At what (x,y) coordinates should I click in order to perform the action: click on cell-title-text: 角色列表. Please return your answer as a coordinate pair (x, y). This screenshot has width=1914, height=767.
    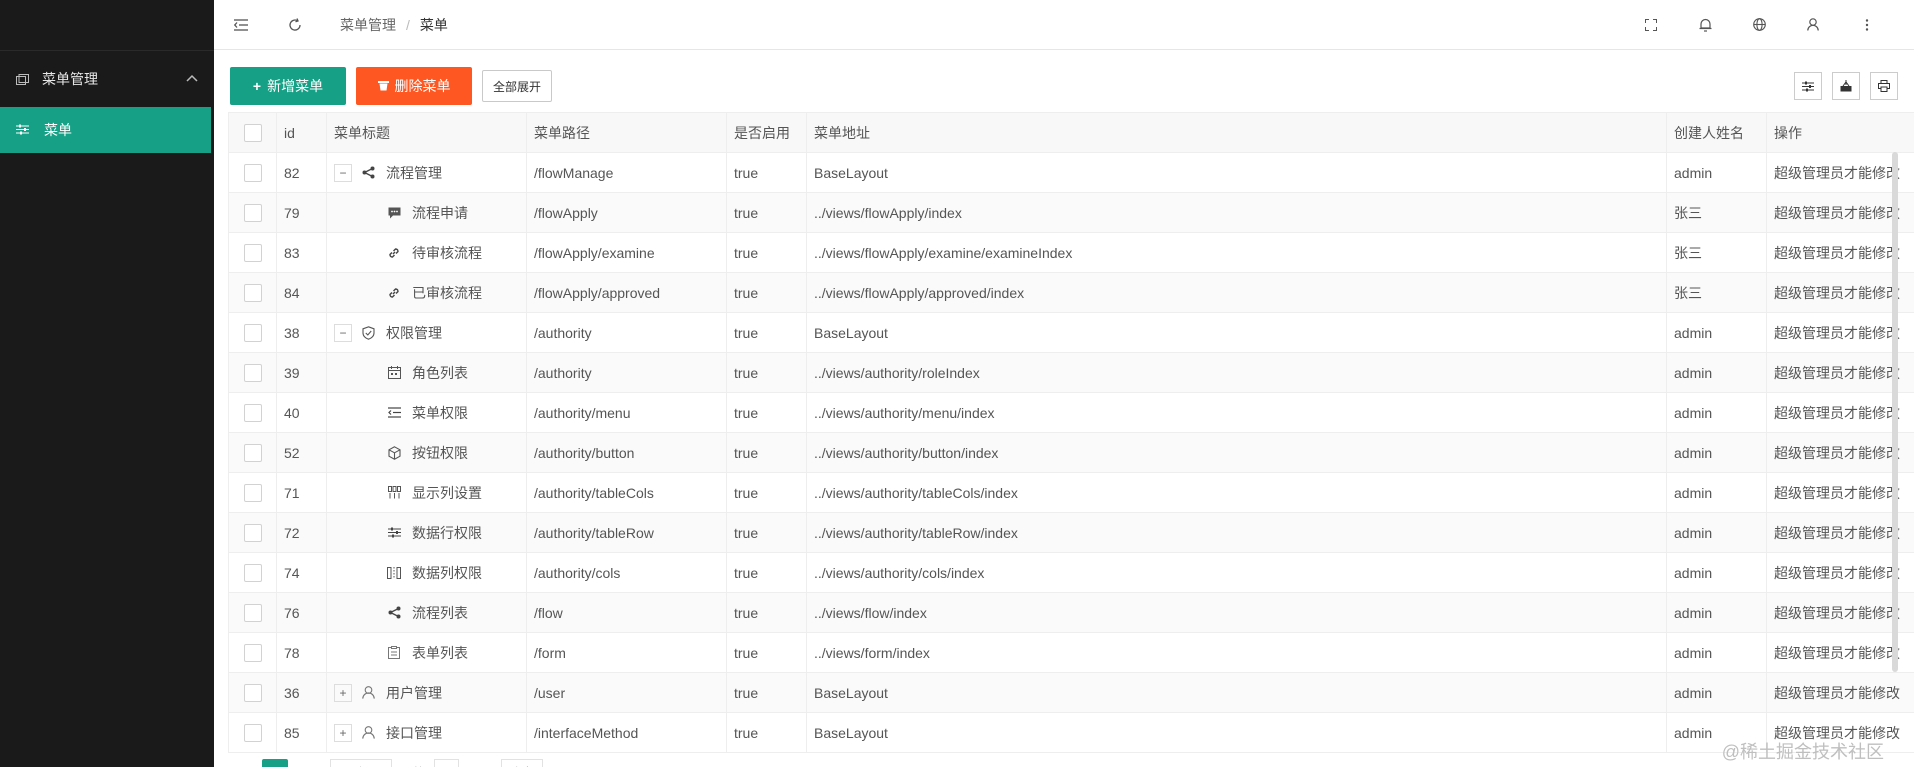
    Looking at the image, I should click on (440, 372).